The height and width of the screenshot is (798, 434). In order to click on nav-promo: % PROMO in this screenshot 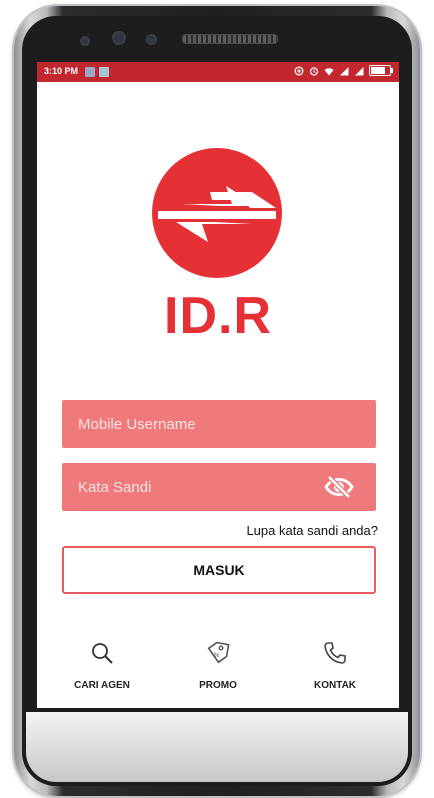, I will do `click(218, 665)`.